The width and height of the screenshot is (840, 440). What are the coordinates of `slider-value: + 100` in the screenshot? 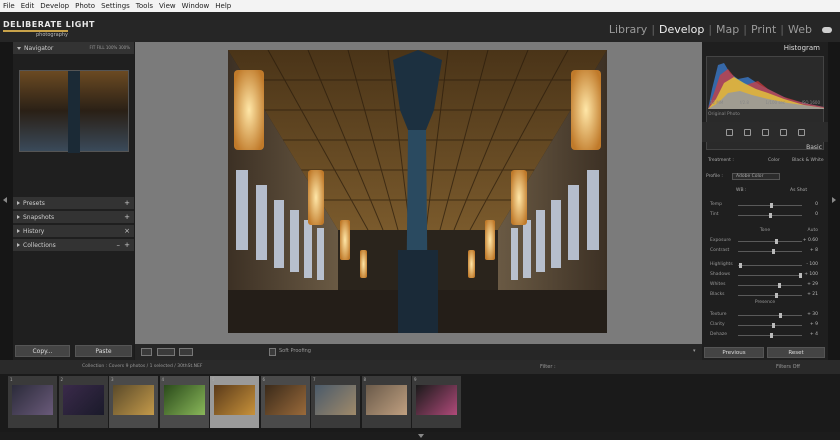 It's located at (811, 274).